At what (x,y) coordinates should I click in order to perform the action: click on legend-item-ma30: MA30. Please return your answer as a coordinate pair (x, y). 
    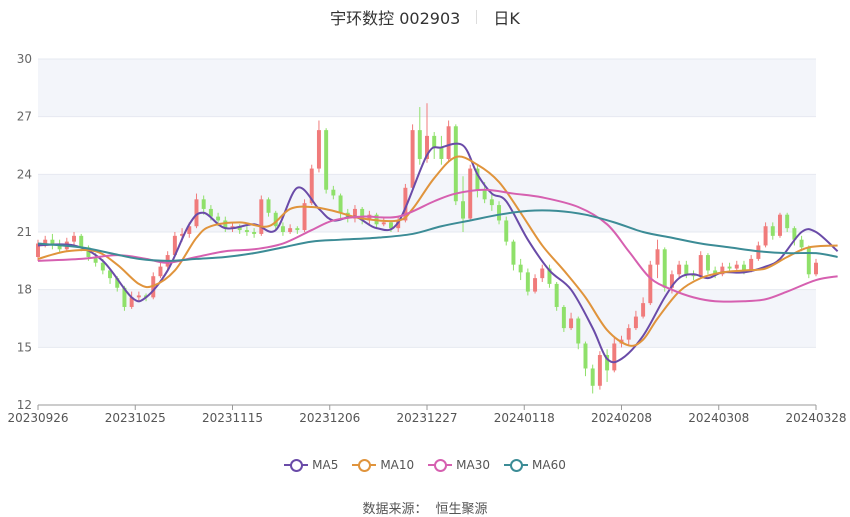
    Looking at the image, I should click on (459, 465).